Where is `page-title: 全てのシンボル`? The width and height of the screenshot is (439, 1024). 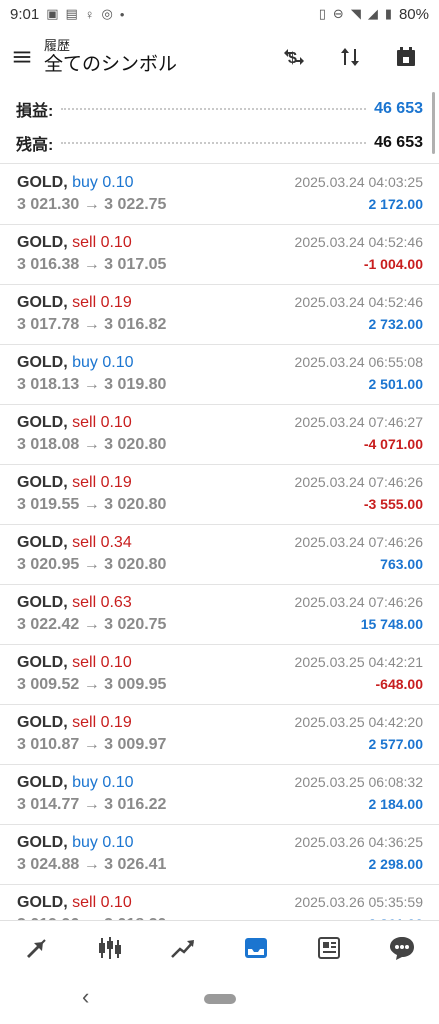 page-title: 全てのシンボル is located at coordinates (158, 65).